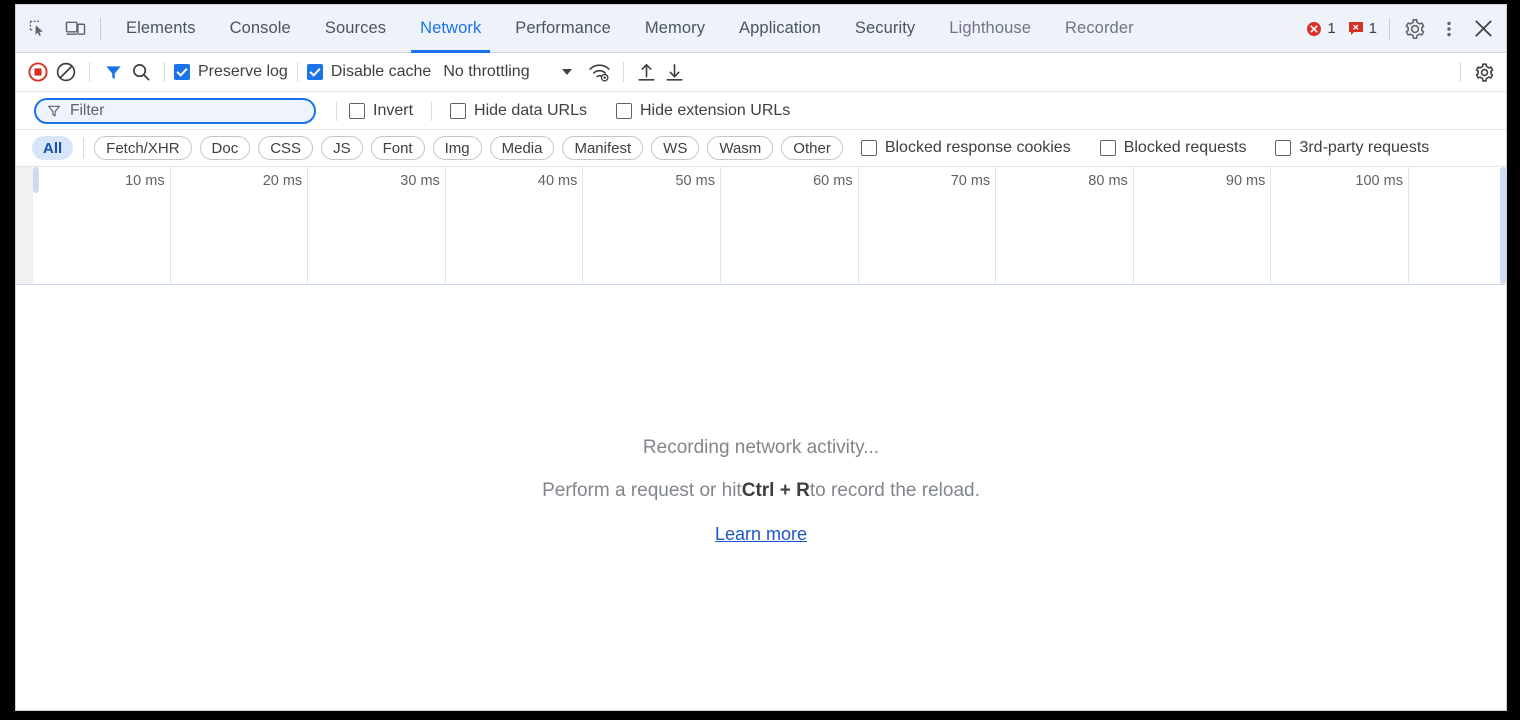 This screenshot has height=720, width=1520. Describe the element at coordinates (833, 181) in the screenshot. I see `overview-tick-label: 60 ms` at that location.